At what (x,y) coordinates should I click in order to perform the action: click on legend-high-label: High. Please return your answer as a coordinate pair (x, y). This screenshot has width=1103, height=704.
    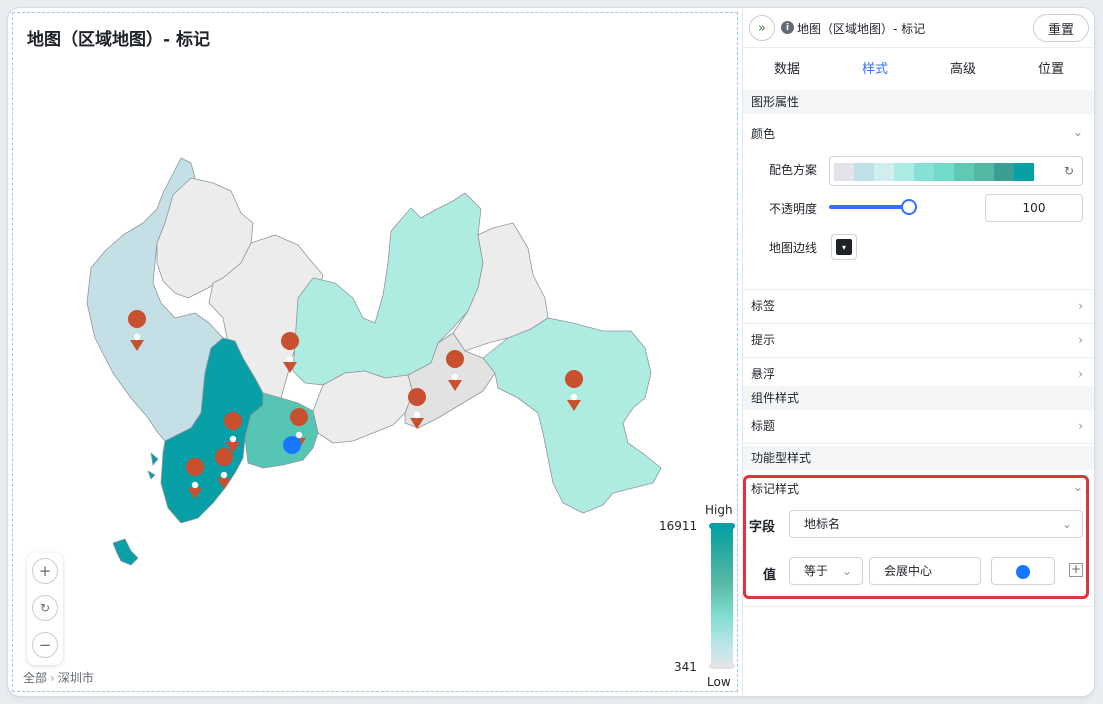
    Looking at the image, I should click on (719, 510).